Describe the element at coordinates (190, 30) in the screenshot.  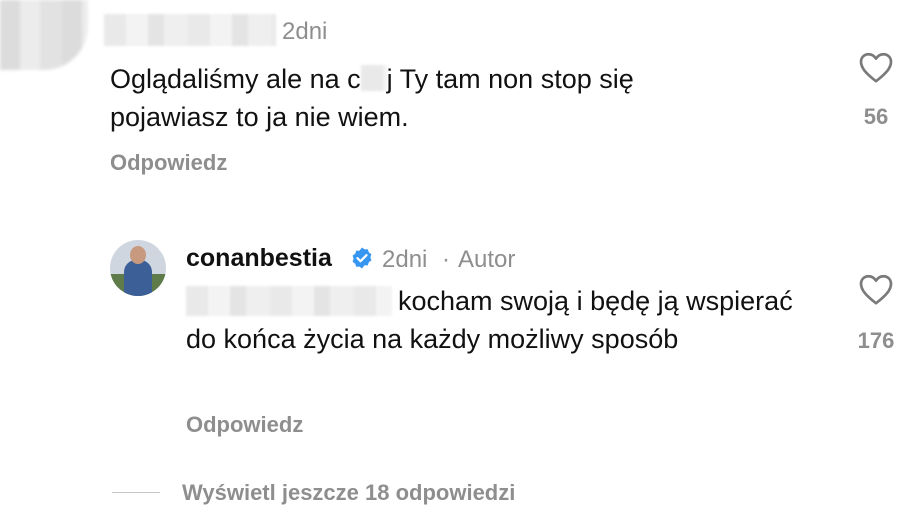
I see `username-redacted` at that location.